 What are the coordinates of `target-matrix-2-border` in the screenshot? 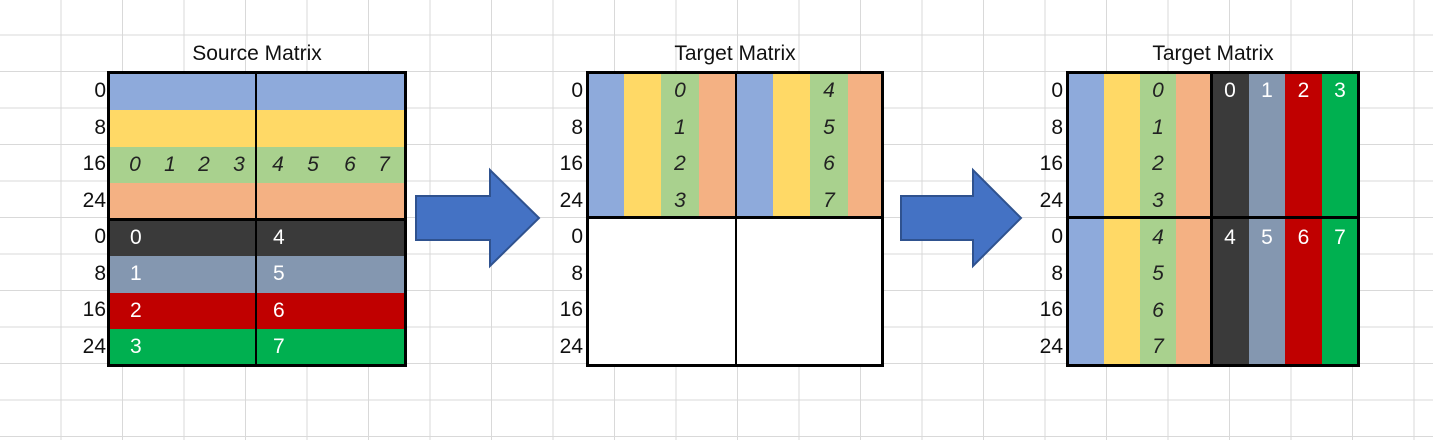 It's located at (1213, 219).